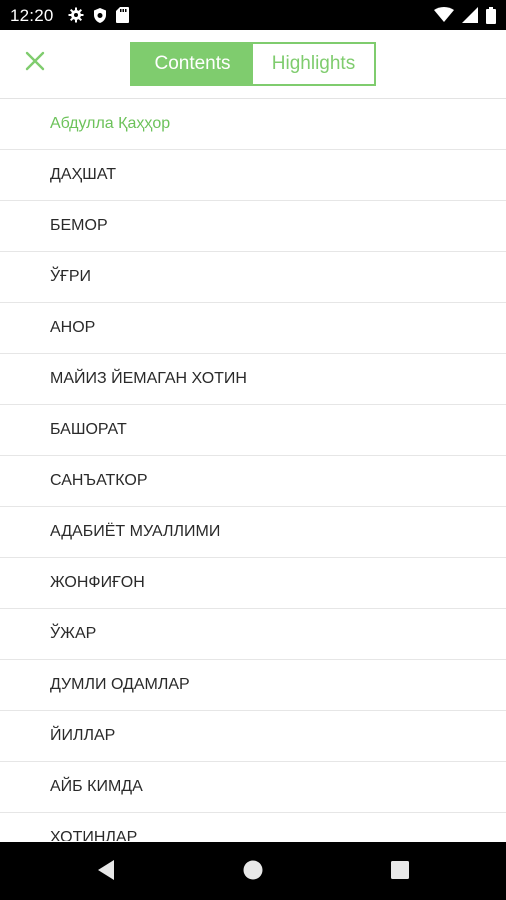 This screenshot has height=900, width=506. What do you see at coordinates (70, 276) in the screenshot?
I see `toc-item-label: ЎҒРИ` at bounding box center [70, 276].